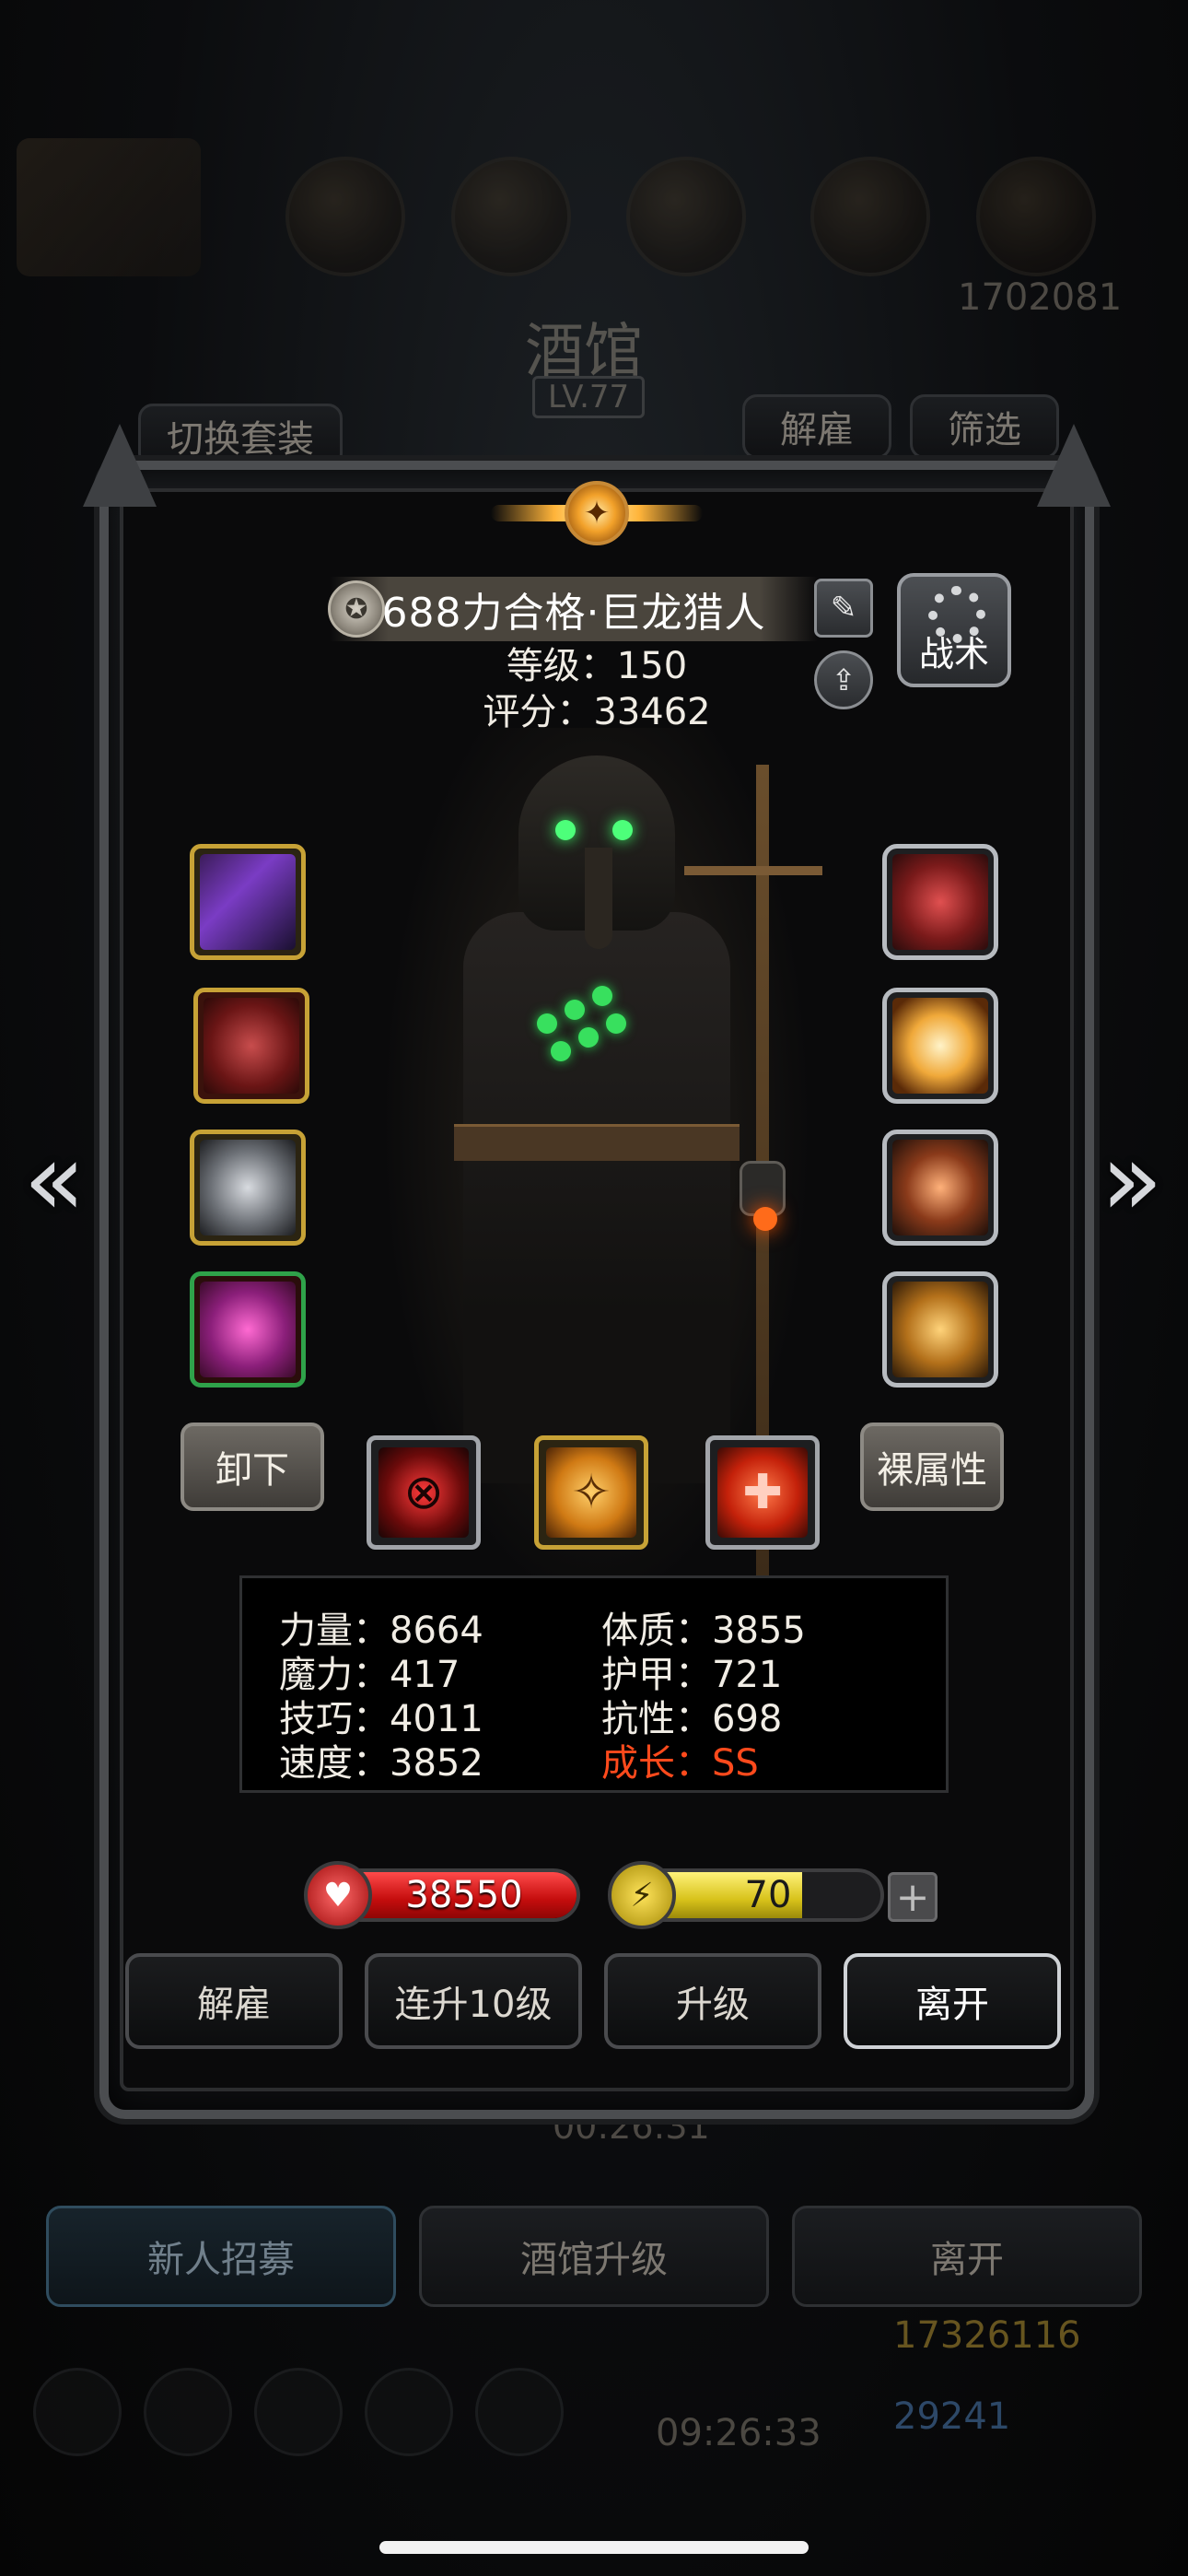 The image size is (1188, 2576). What do you see at coordinates (913, 1897) in the screenshot?
I see `add-energy-button: +` at bounding box center [913, 1897].